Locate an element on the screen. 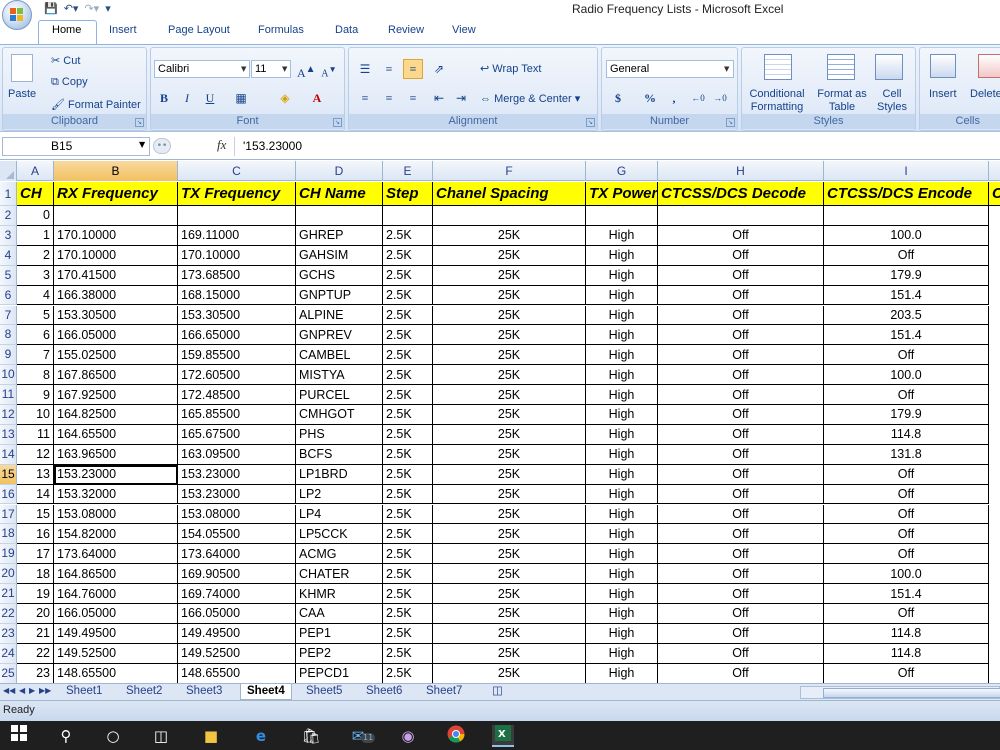 The image size is (1000, 750). row-header: 8 is located at coordinates (8, 335).